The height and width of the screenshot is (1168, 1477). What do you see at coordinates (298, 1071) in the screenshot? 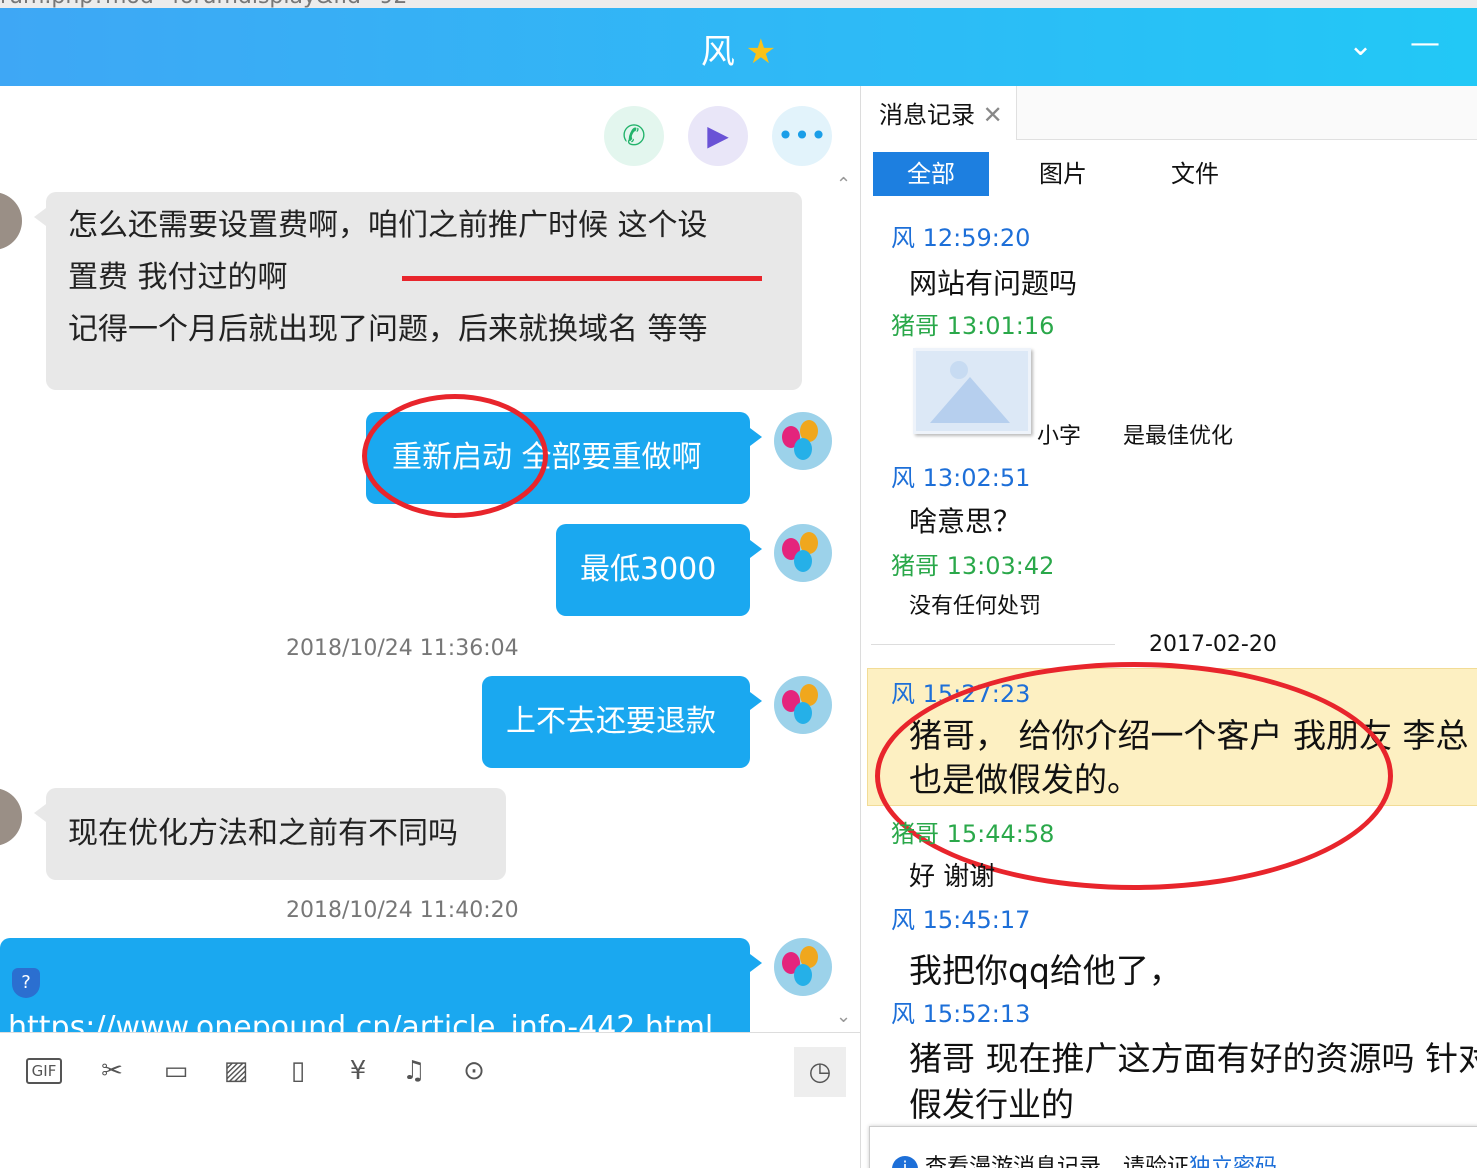
I see `shake-icon: ▯` at bounding box center [298, 1071].